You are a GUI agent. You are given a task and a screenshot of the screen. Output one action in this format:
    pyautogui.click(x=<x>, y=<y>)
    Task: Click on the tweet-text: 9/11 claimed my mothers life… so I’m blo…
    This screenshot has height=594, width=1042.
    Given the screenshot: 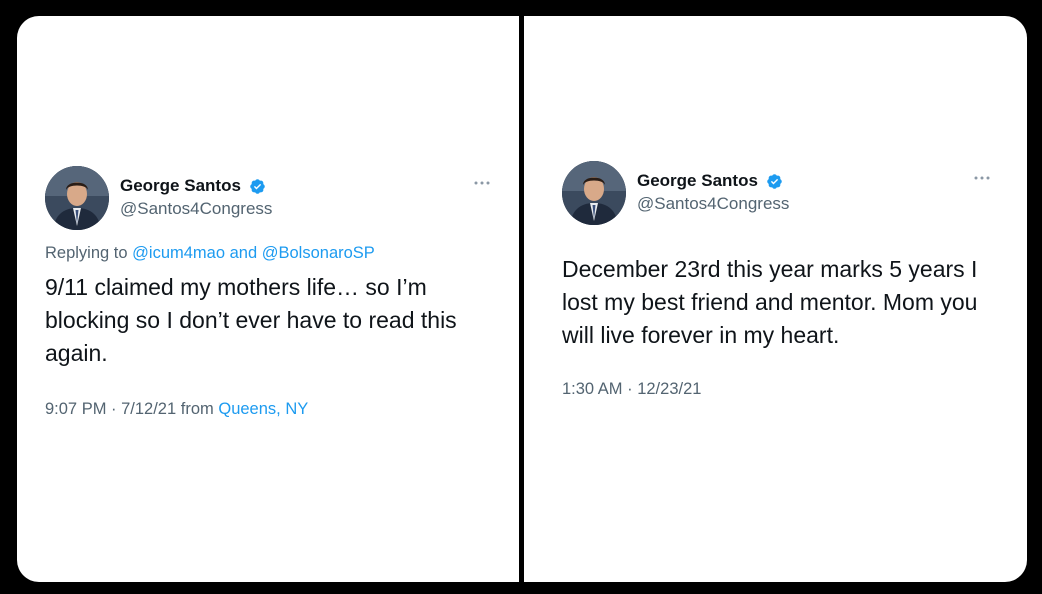 What is the action you would take?
    pyautogui.click(x=251, y=320)
    